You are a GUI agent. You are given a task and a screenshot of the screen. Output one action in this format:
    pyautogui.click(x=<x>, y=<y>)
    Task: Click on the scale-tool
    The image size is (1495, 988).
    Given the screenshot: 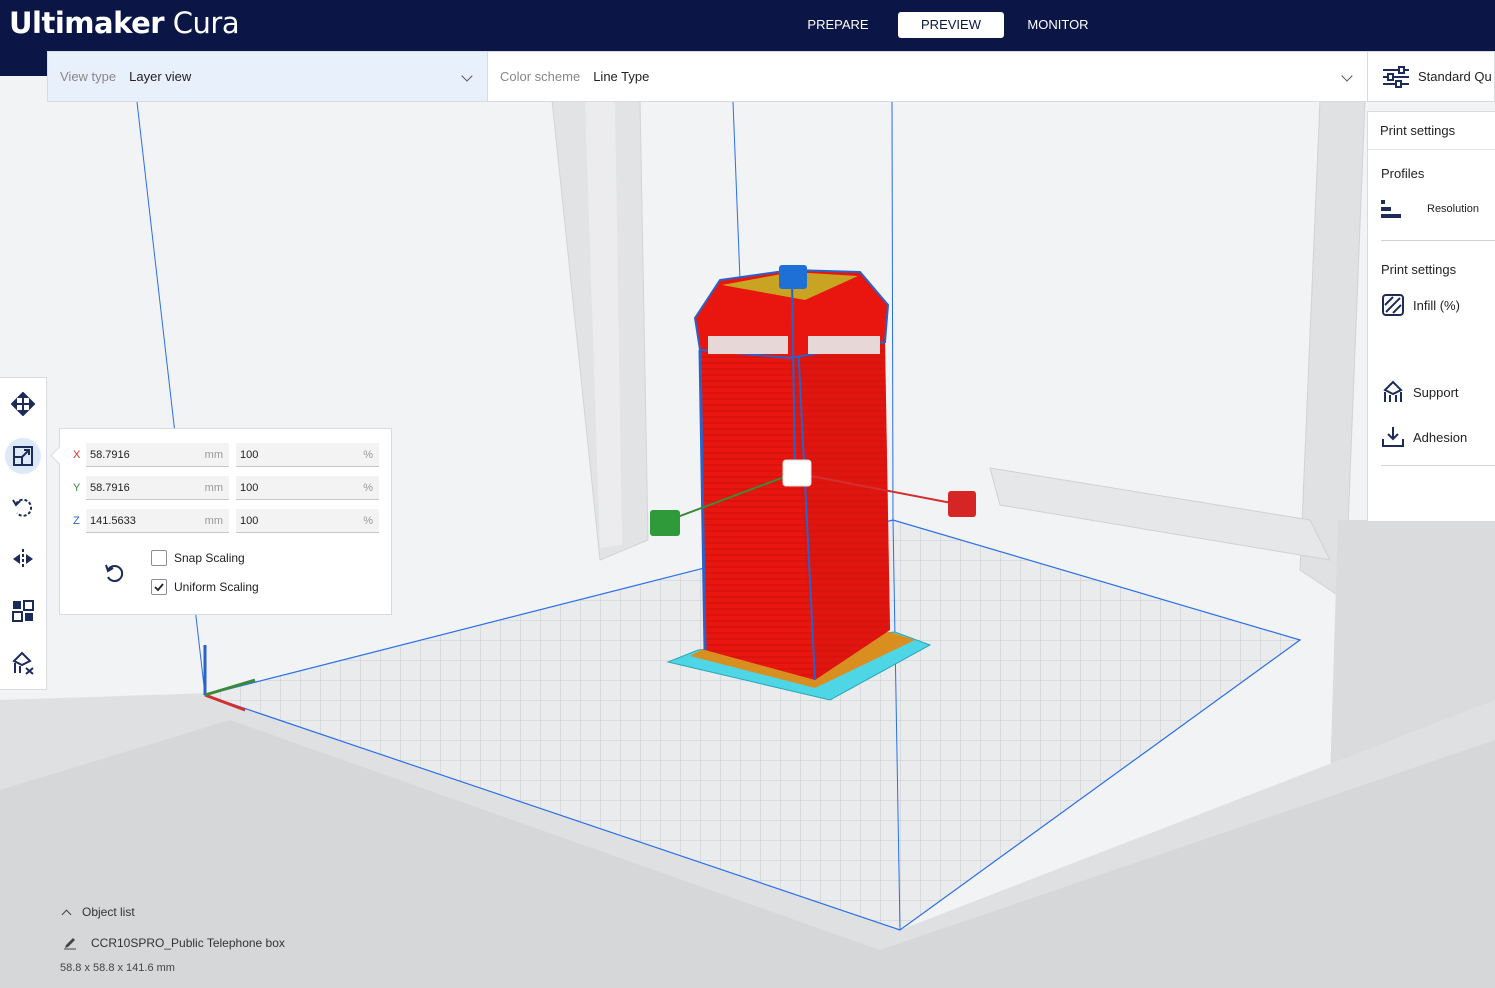 What is the action you would take?
    pyautogui.click(x=23, y=456)
    